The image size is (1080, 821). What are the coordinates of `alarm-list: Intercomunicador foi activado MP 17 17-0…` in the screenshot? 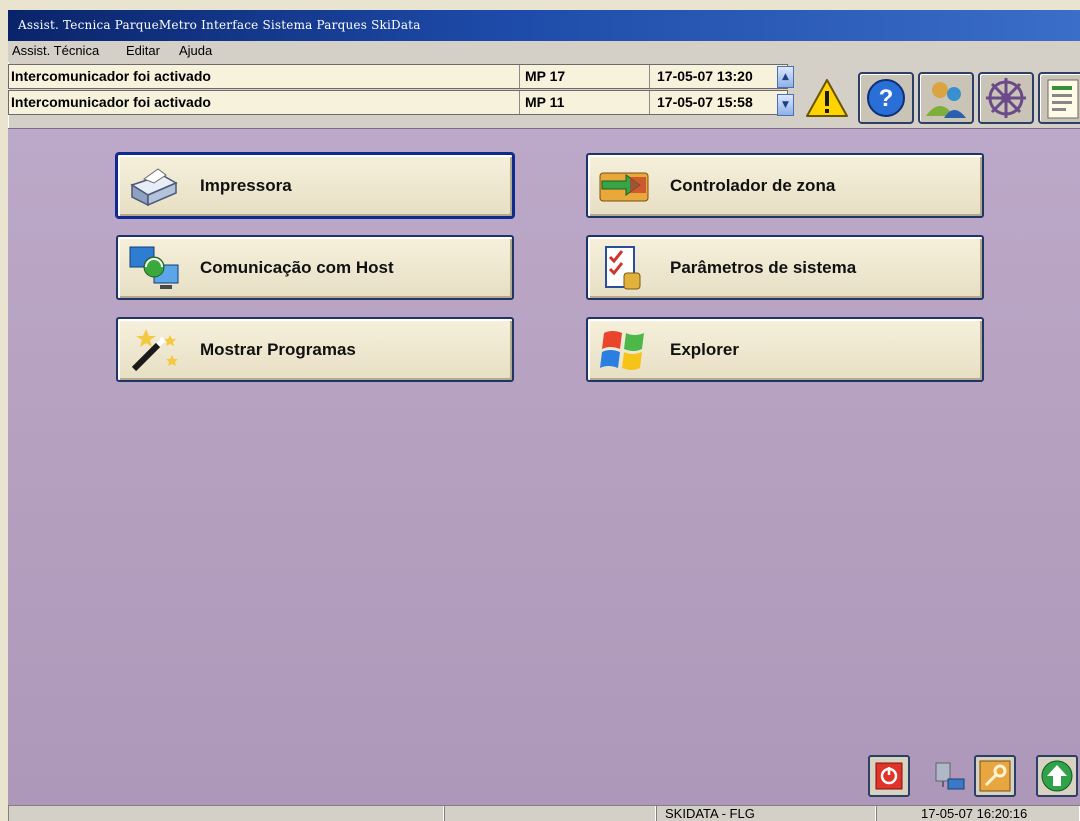 It's located at (408, 95).